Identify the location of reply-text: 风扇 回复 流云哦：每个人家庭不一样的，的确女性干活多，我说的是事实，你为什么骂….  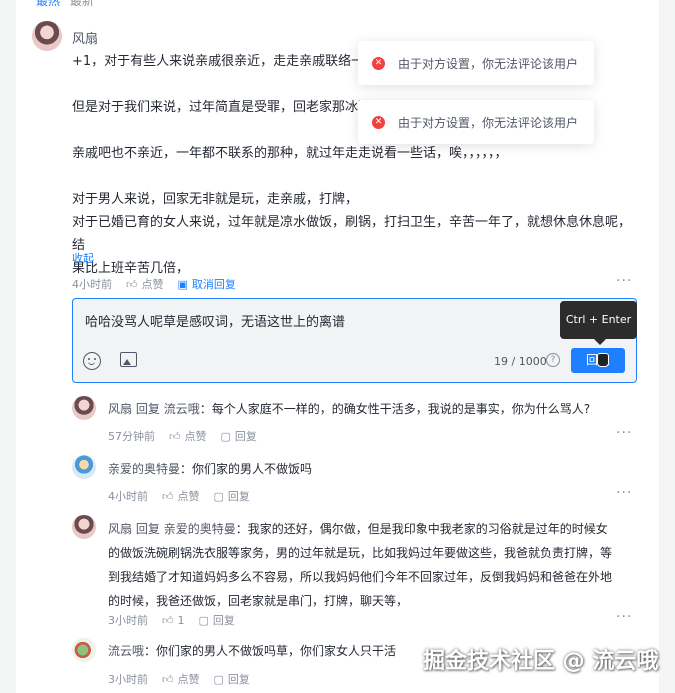
(373, 409).